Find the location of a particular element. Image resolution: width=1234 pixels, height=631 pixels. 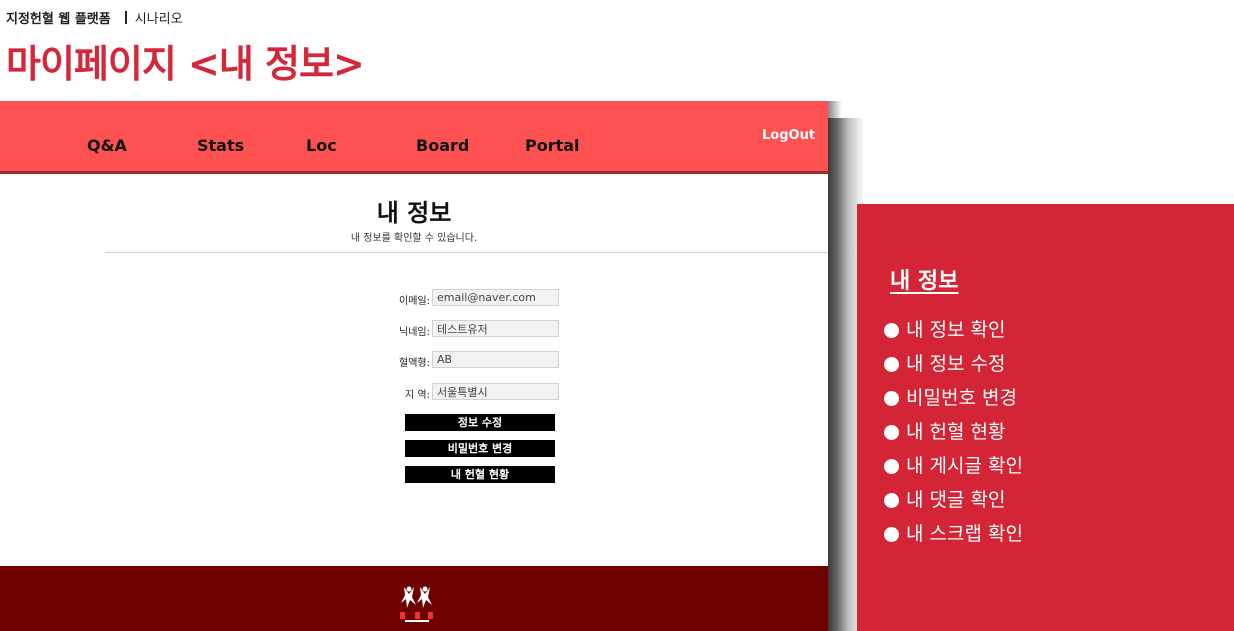

list-item-label: 비밀번호 변경 is located at coordinates (961, 398).